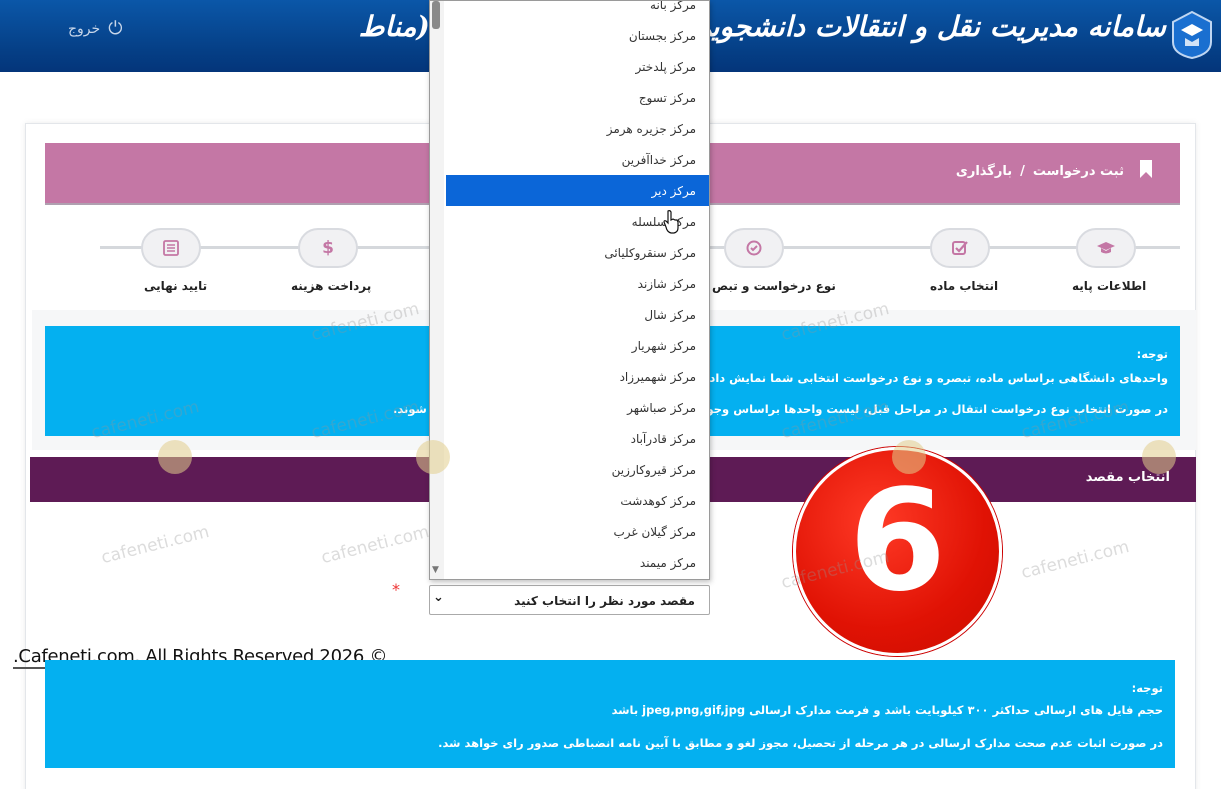  I want to click on dropdown-scrollbar-thumb, so click(436, 15).